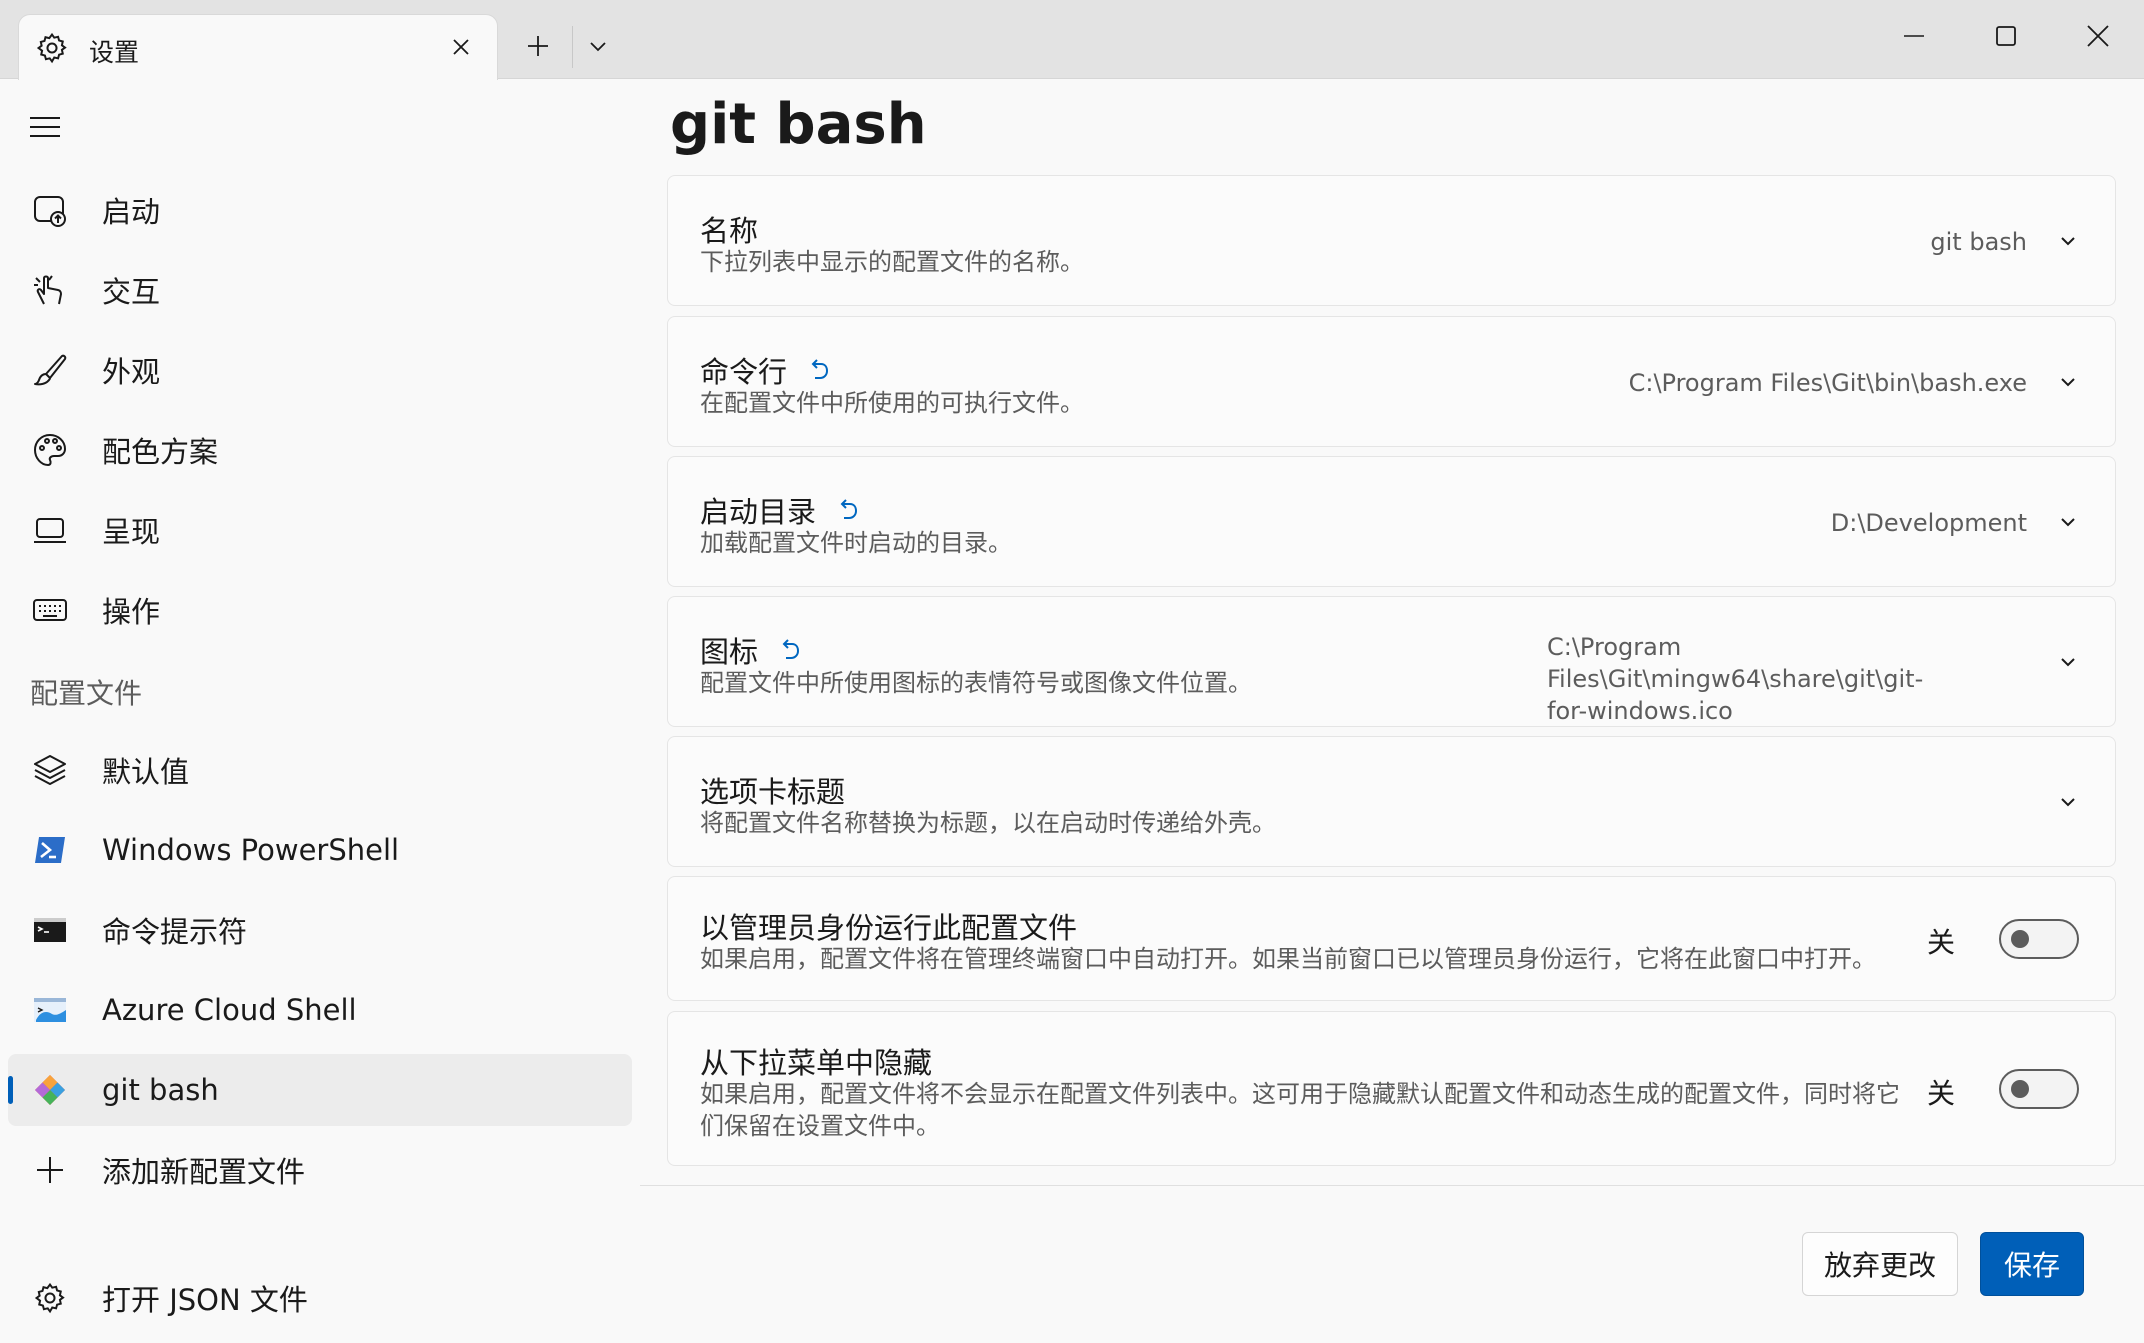  Describe the element at coordinates (976, 683) in the screenshot. I see `setting-description: 配置文件中所使用图标的表情符号或图像文件位置。` at that location.